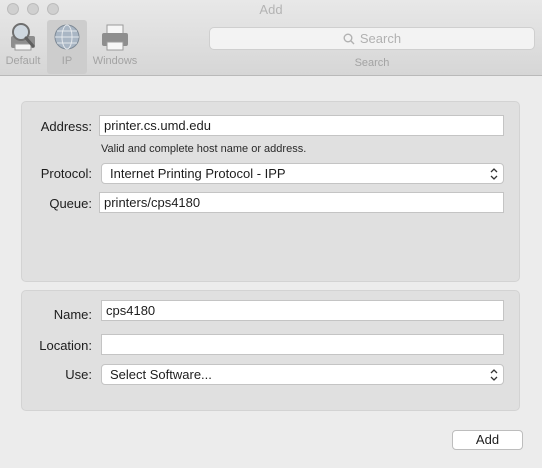 The height and width of the screenshot is (468, 542). What do you see at coordinates (302, 344) in the screenshot?
I see `location-field` at bounding box center [302, 344].